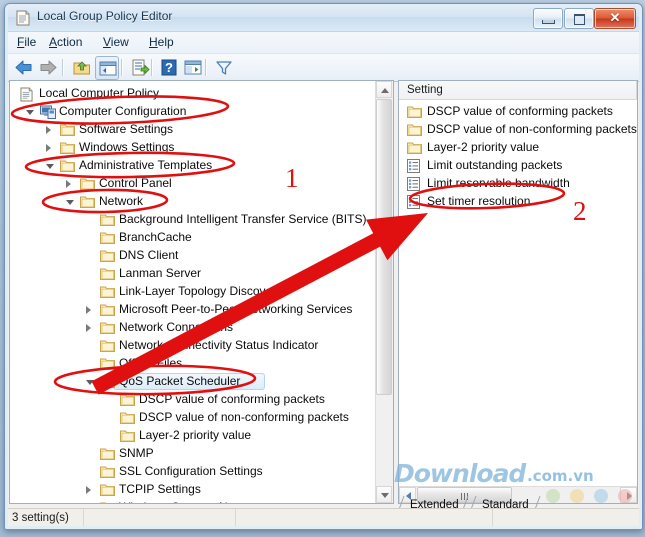  Describe the element at coordinates (181, 501) in the screenshot. I see `tree-item-label: Windows Connect Now` at that location.